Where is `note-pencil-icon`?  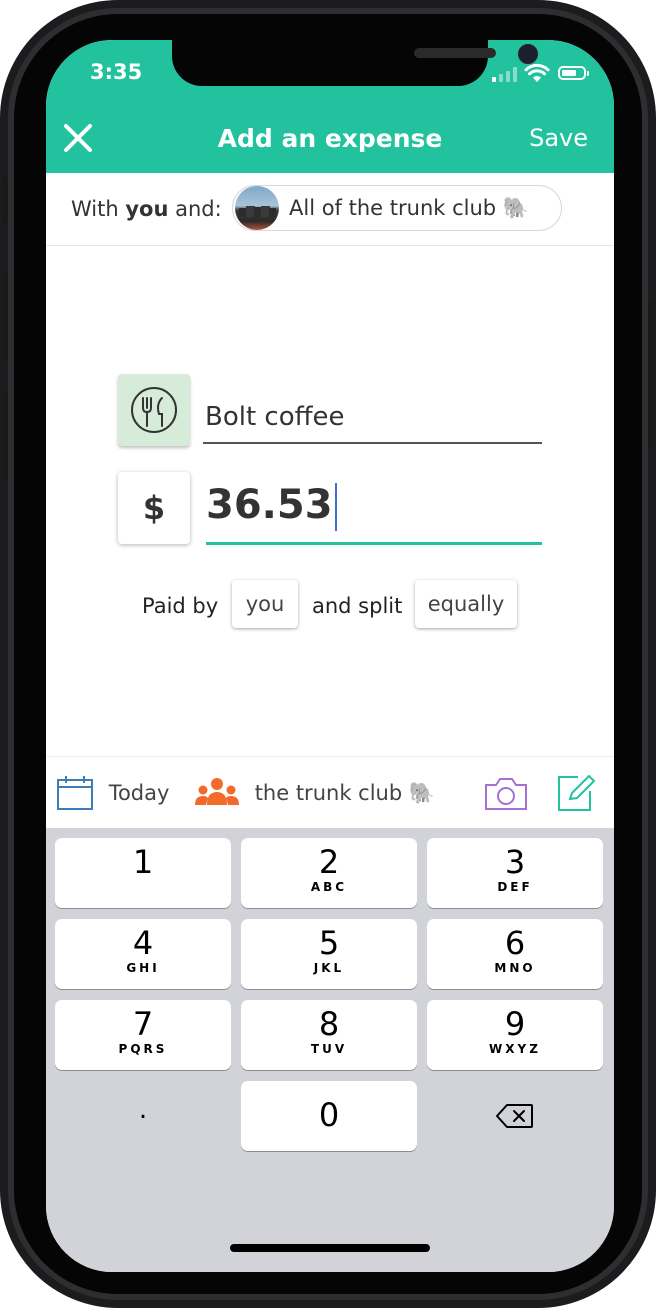 note-pencil-icon is located at coordinates (576, 793).